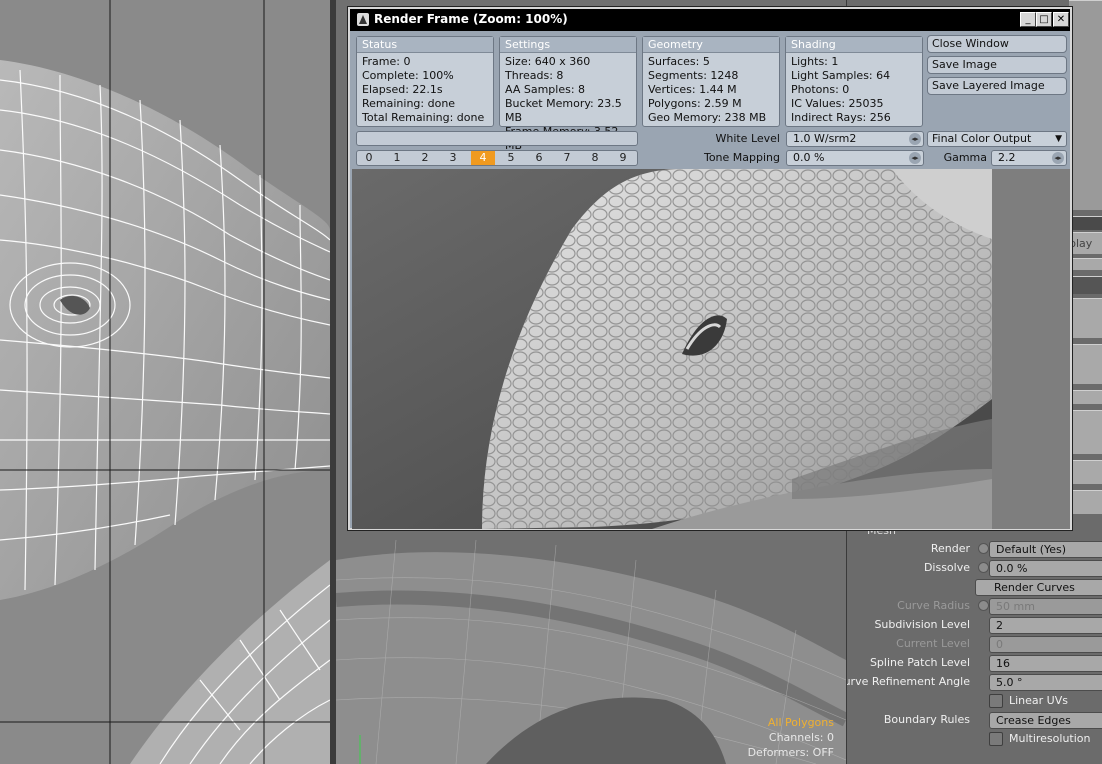 Image resolution: width=1102 pixels, height=764 pixels. Describe the element at coordinates (1045, 644) in the screenshot. I see `current-level-field: 0` at that location.